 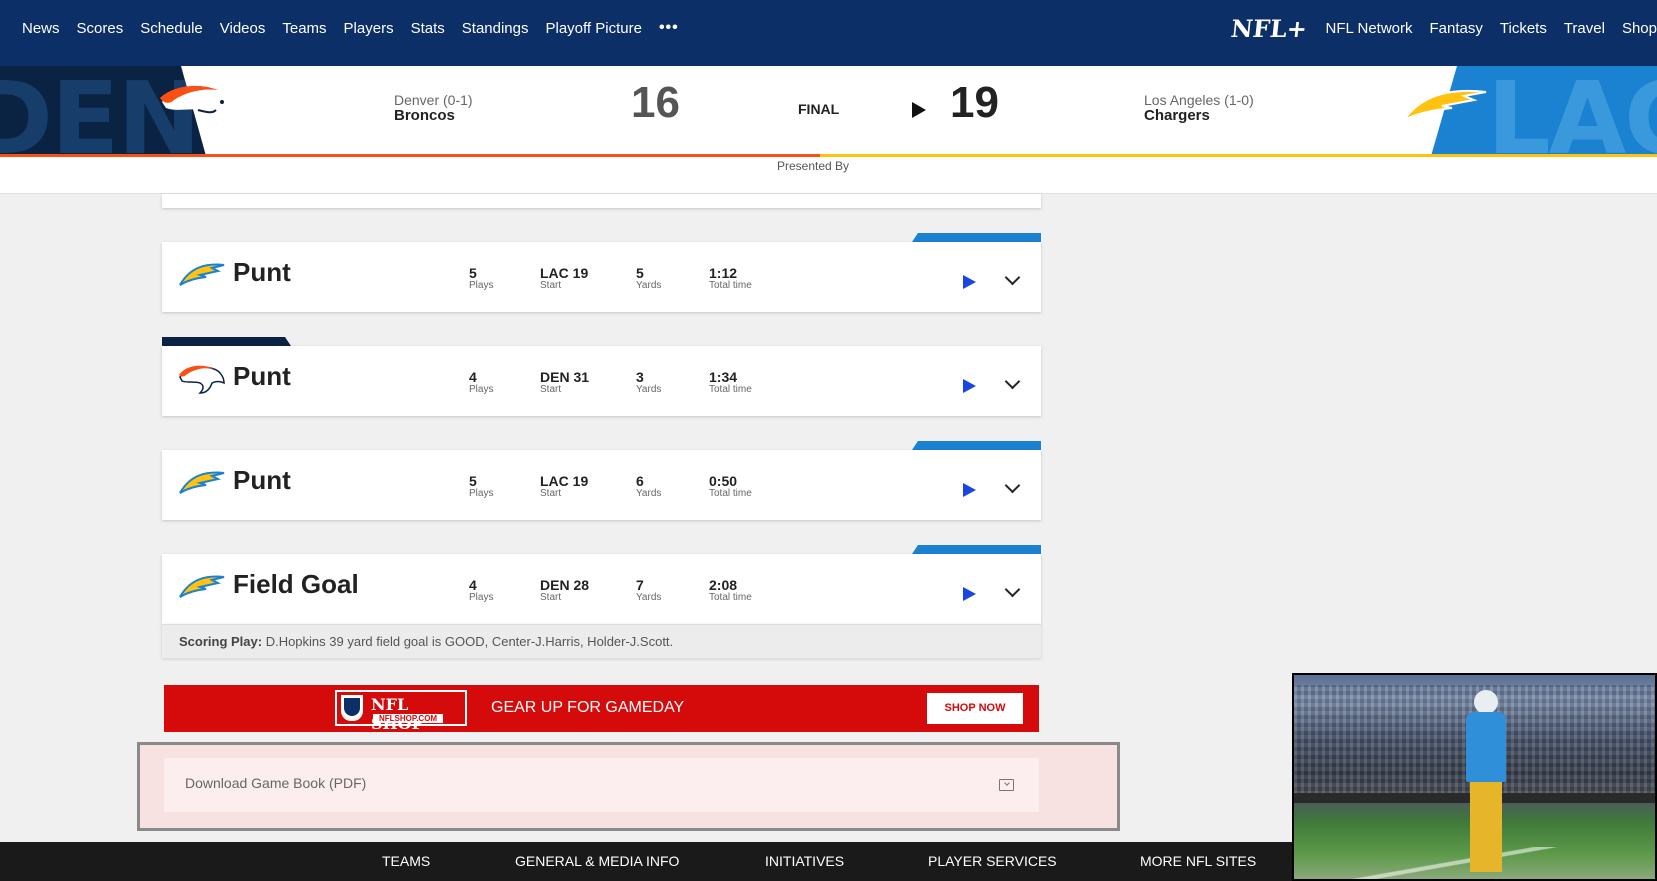 I want to click on more-menu-icon: •••, so click(x=669, y=28).